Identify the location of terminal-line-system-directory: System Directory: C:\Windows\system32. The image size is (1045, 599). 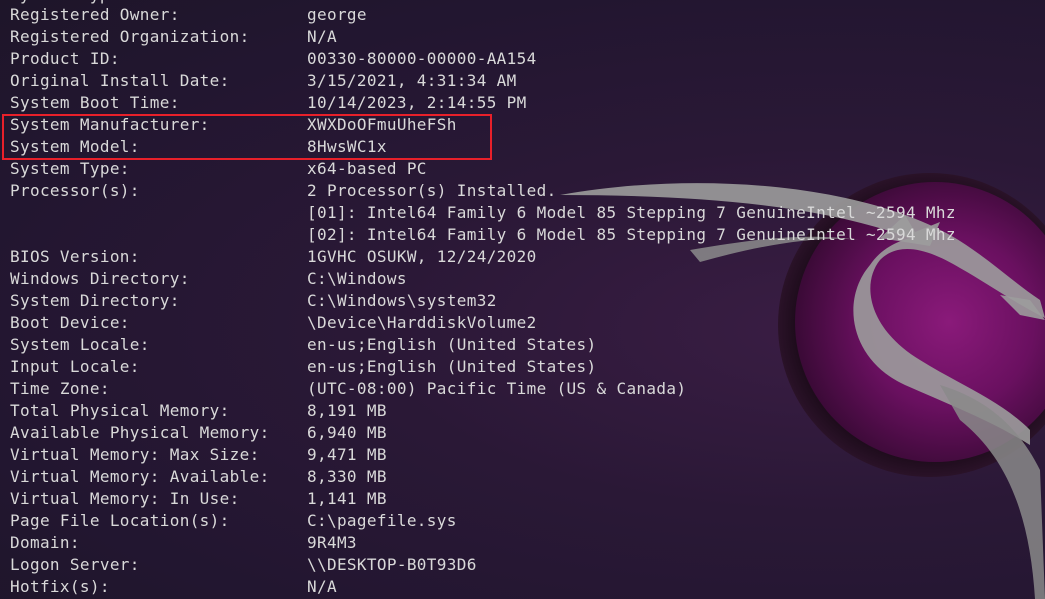
(253, 300).